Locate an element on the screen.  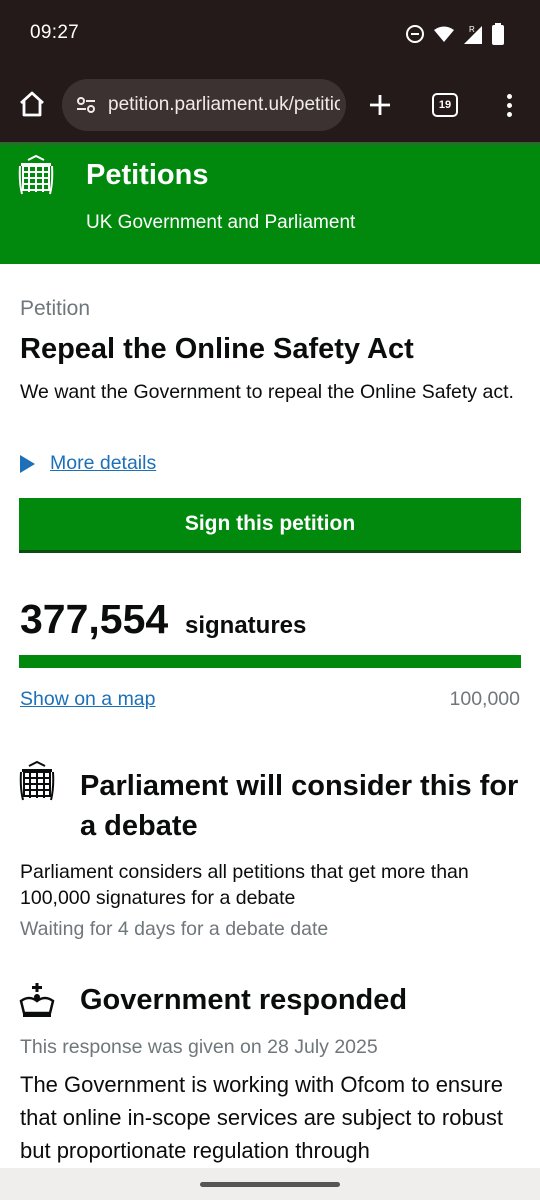
site-subtitle: UK Government and Parliament is located at coordinates (221, 222).